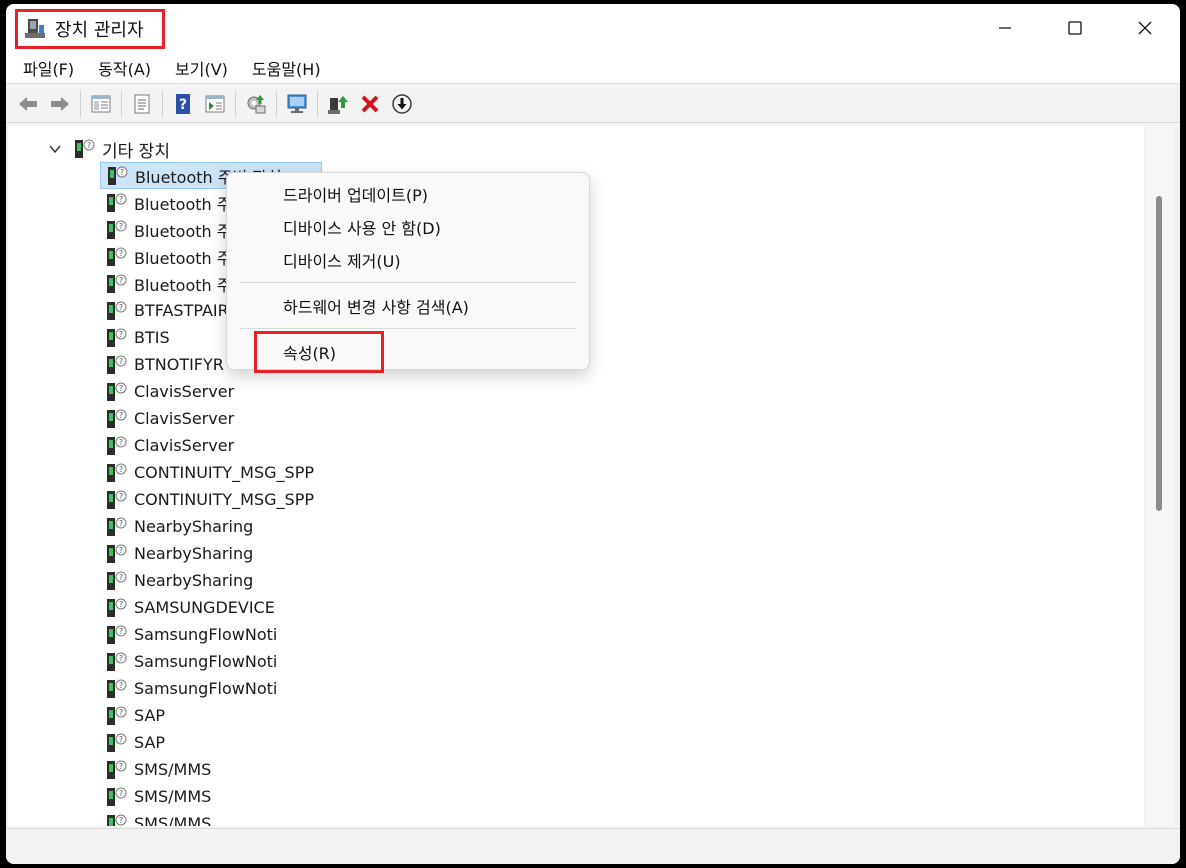  I want to click on update-driver-button, so click(338, 104).